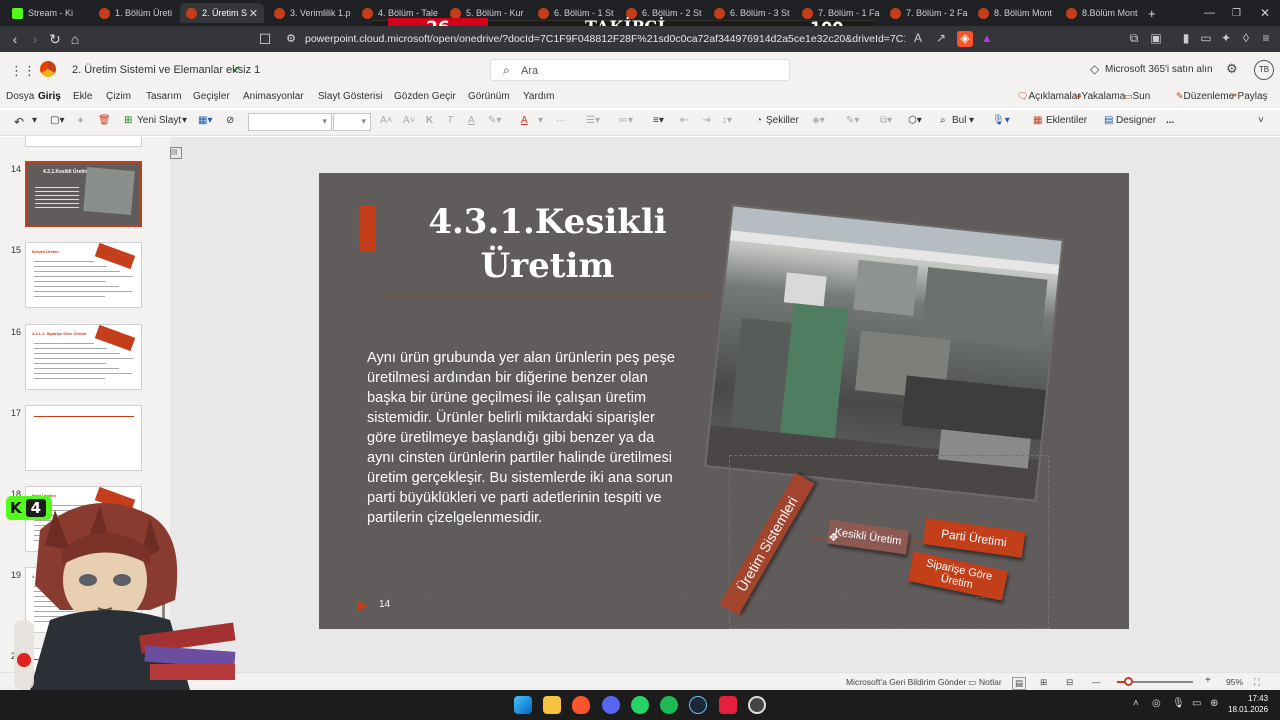  Describe the element at coordinates (971, 120) in the screenshot. I see `find-dropdown-icon: ▾` at that location.